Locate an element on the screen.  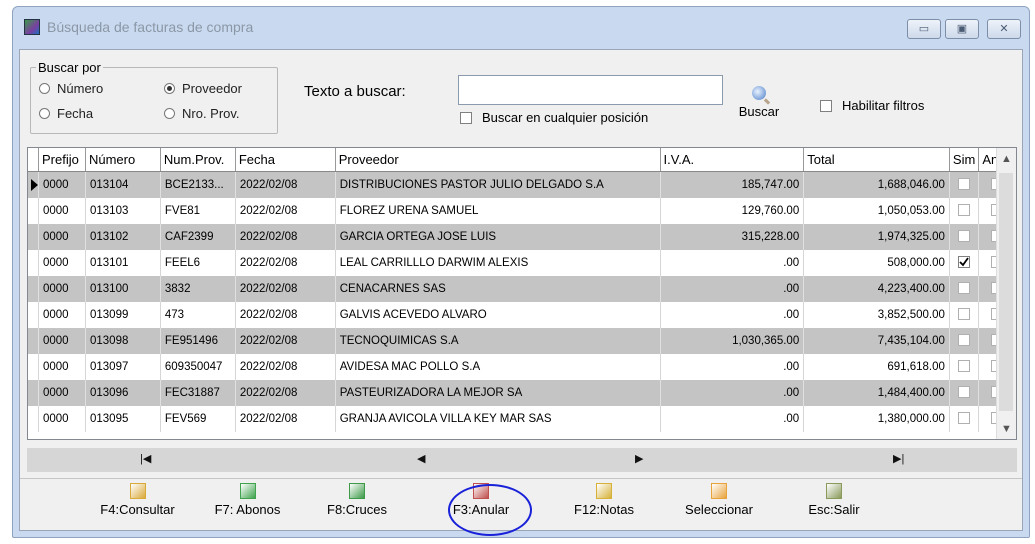
cell-iva: 1,030,365.00 is located at coordinates (732, 341).